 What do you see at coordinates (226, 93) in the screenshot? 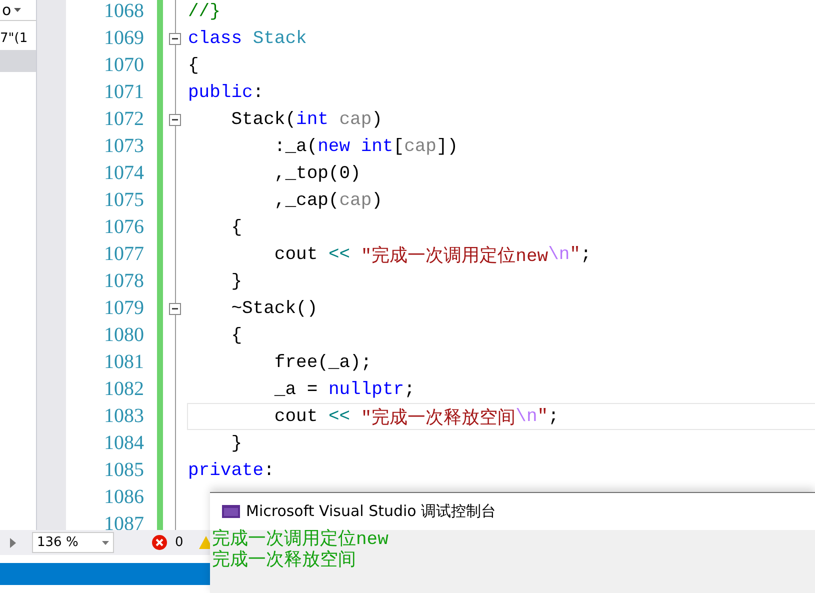
I see `code-line: public:` at bounding box center [226, 93].